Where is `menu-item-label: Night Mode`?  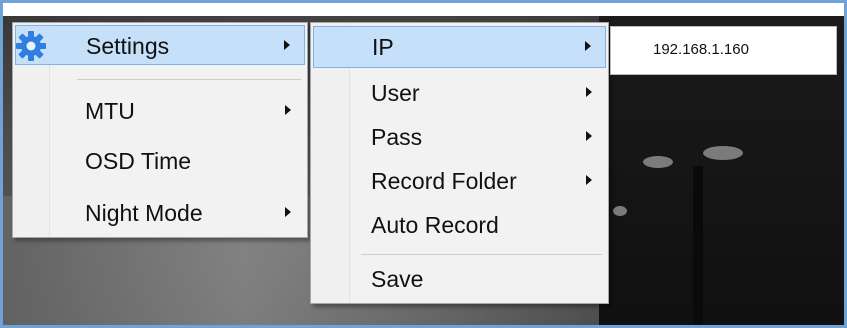
menu-item-label: Night Mode is located at coordinates (144, 213).